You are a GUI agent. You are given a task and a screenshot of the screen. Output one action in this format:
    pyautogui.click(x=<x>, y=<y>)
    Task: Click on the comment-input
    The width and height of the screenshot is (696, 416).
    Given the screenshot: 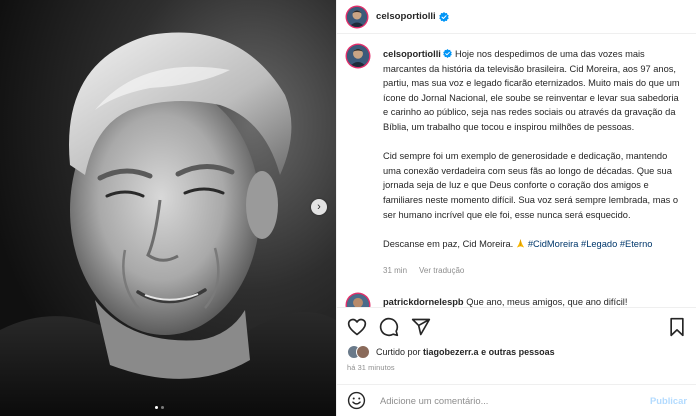 What is the action you would take?
    pyautogui.click(x=505, y=400)
    